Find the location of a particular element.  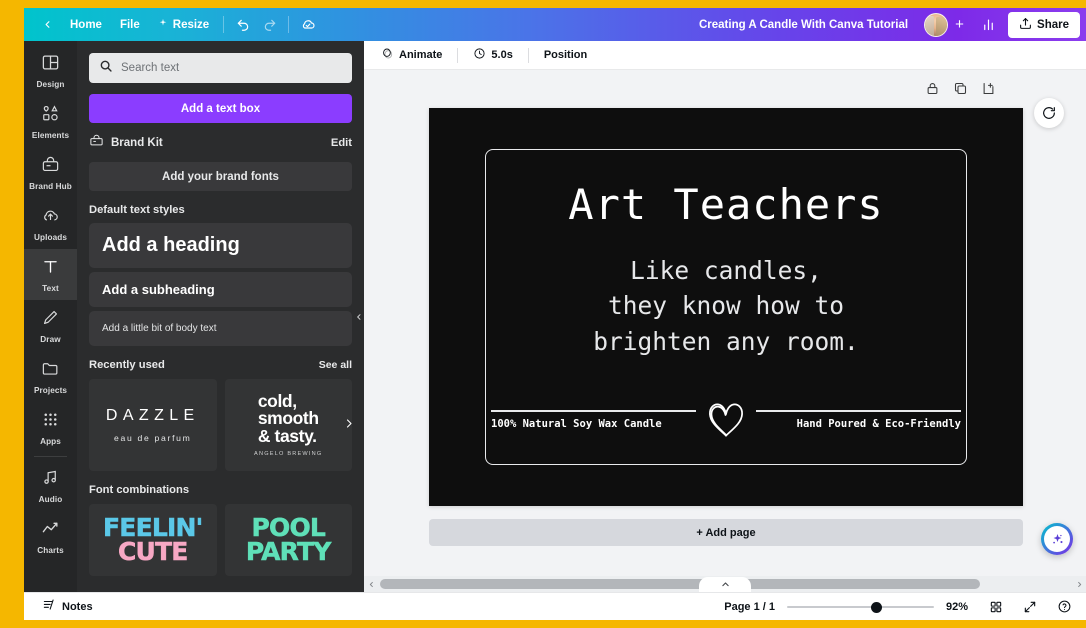

fullscreen-icon is located at coordinates (1030, 607).